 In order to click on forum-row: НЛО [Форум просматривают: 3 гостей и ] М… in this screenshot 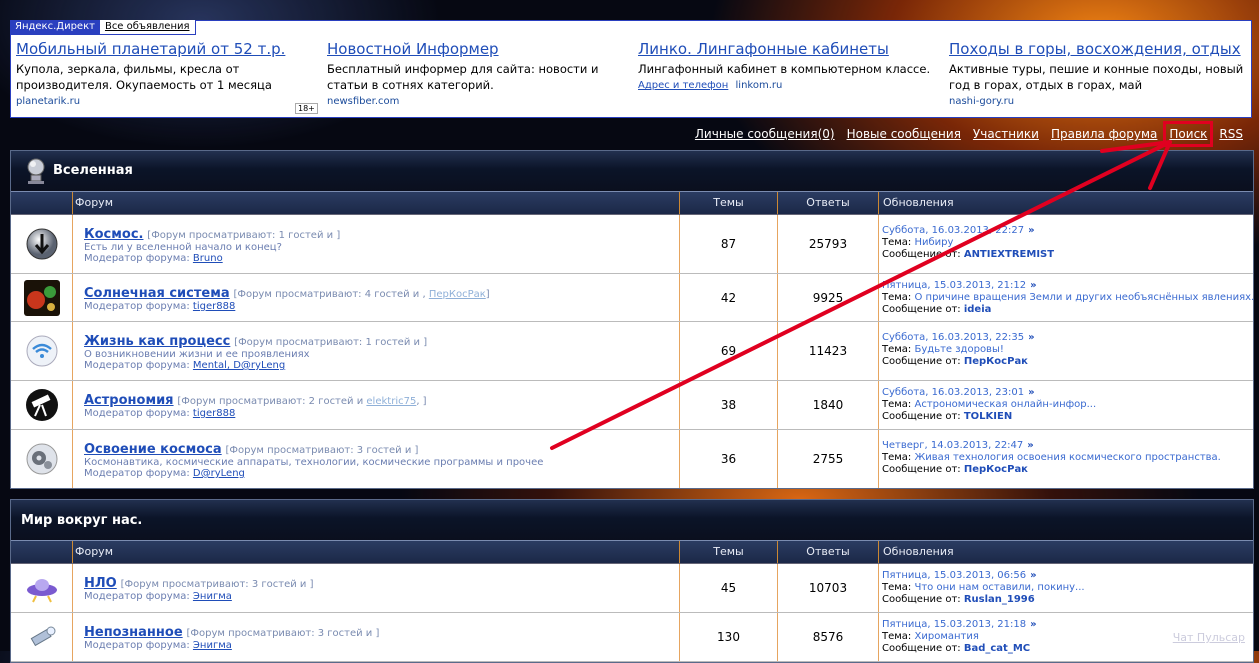, I will do `click(632, 588)`.